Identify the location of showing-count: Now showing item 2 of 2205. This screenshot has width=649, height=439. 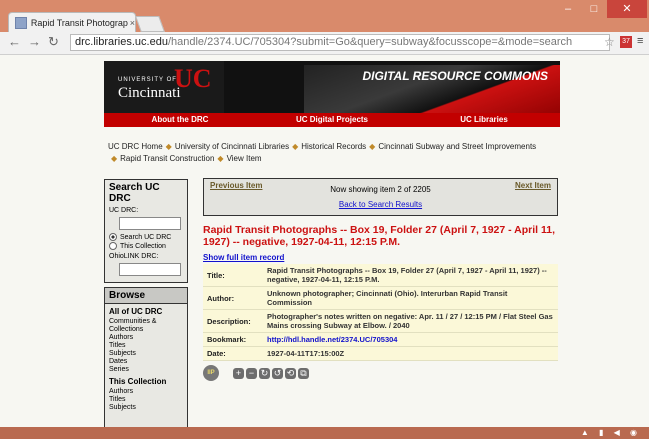
(380, 189).